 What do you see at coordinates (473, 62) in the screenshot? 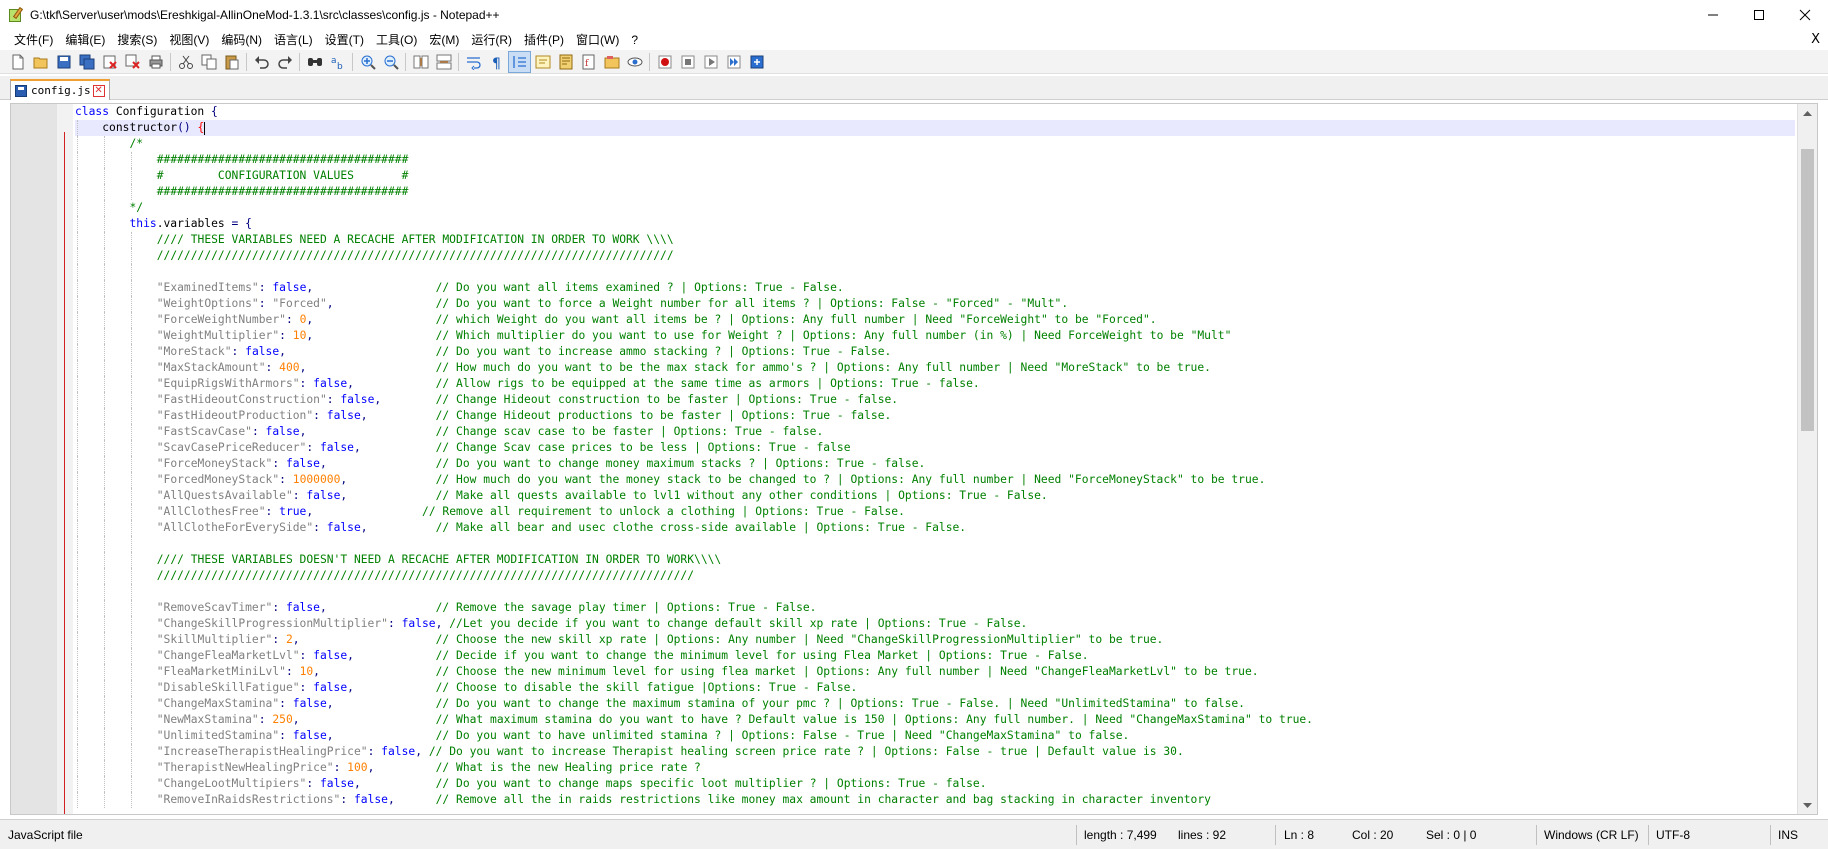
I see `word-wrap-button` at bounding box center [473, 62].